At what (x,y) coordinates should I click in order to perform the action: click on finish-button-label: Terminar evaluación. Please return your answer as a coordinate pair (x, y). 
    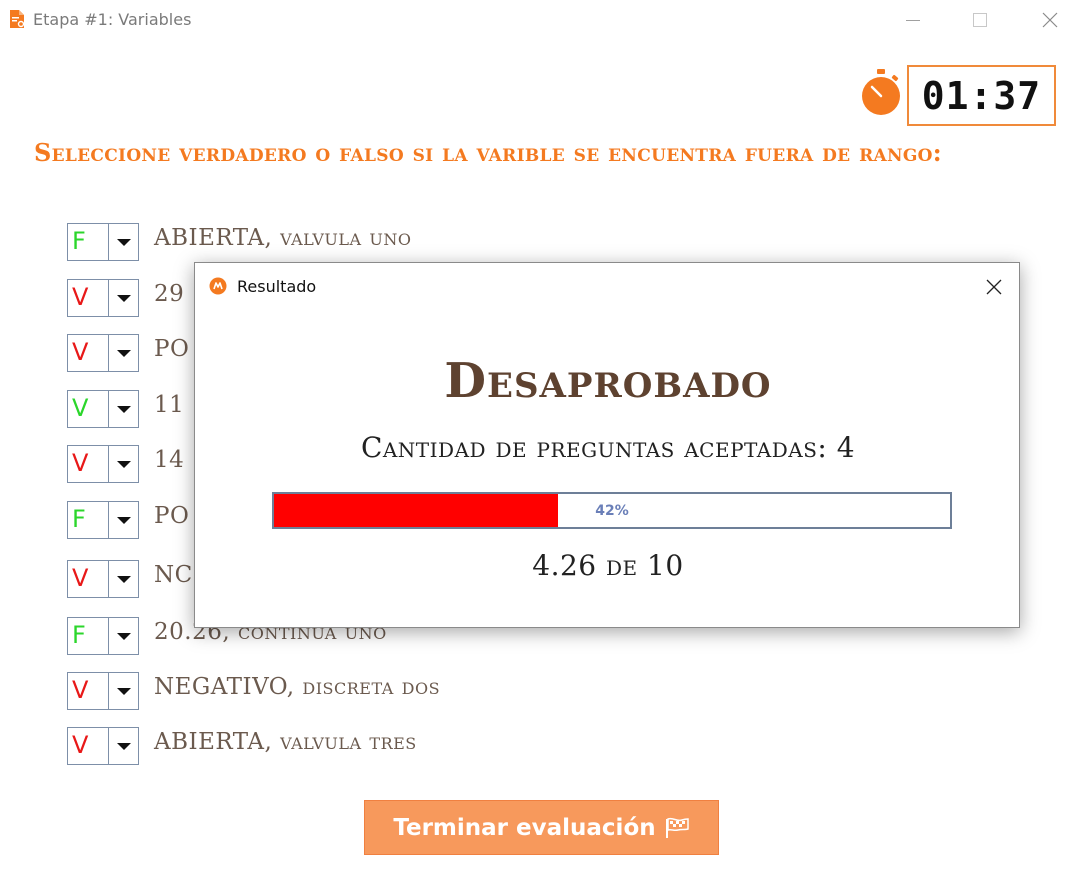
    Looking at the image, I should click on (524, 827).